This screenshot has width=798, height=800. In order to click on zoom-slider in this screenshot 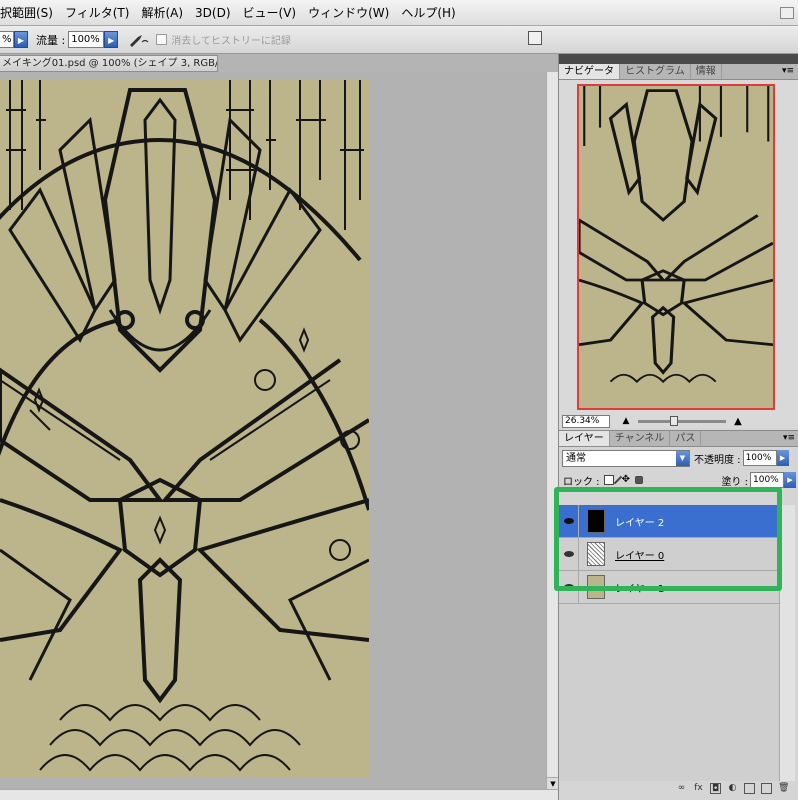, I will do `click(682, 420)`.